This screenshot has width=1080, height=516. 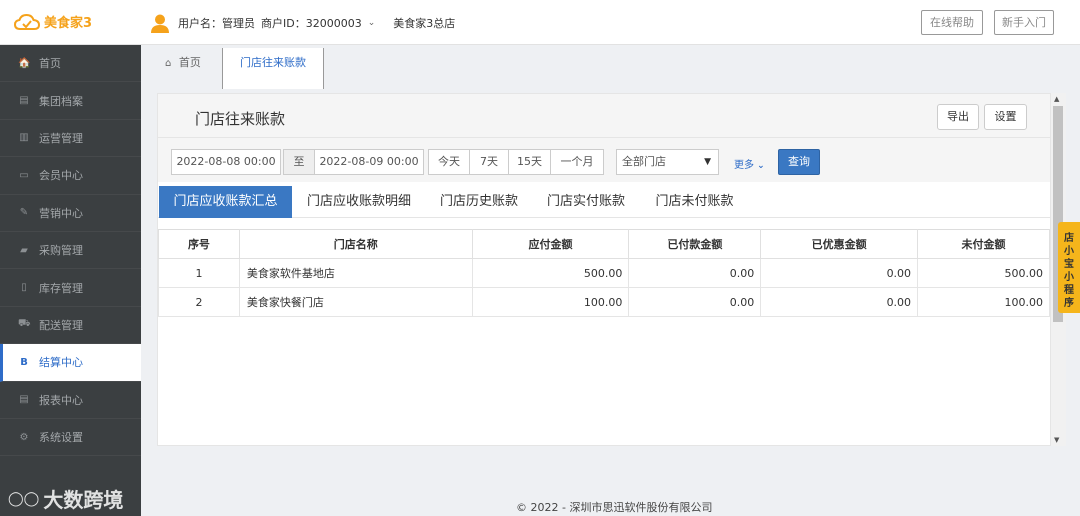 I want to click on table-row: 2 美食家快餐门店 100.00 0.00 0.00 100.00, so click(x=604, y=302).